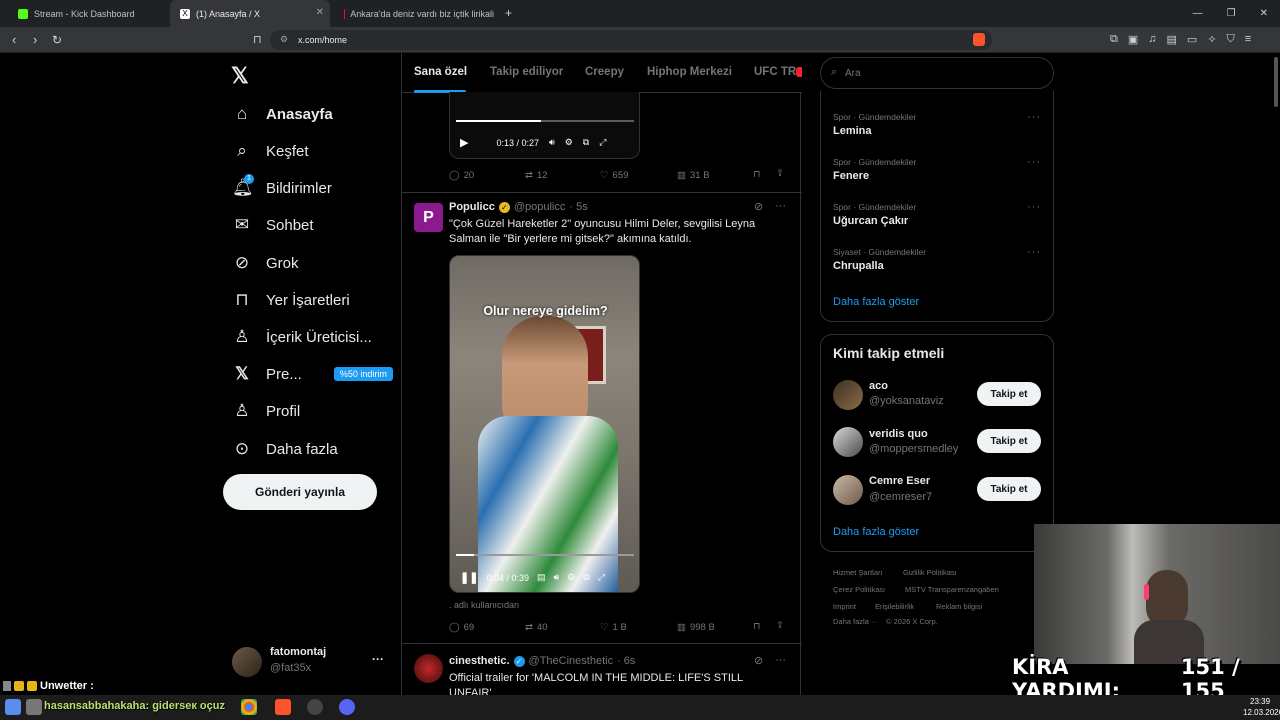  I want to click on tab-youtube: Ankara'da deniz vardı biz içtik lirikali, so click(414, 13).